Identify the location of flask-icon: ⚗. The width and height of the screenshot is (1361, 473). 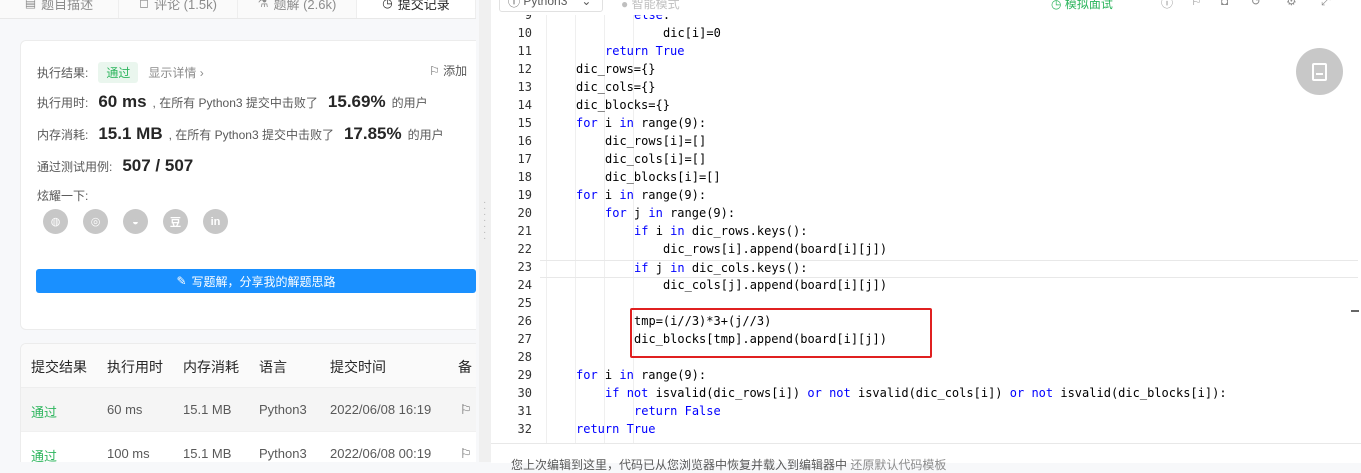
(263, 5).